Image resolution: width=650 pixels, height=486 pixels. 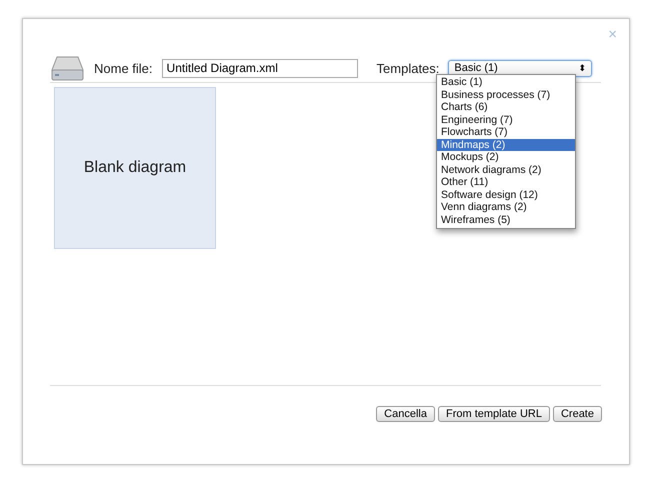 What do you see at coordinates (506, 170) in the screenshot?
I see `template-option: Network diagrams (2)` at bounding box center [506, 170].